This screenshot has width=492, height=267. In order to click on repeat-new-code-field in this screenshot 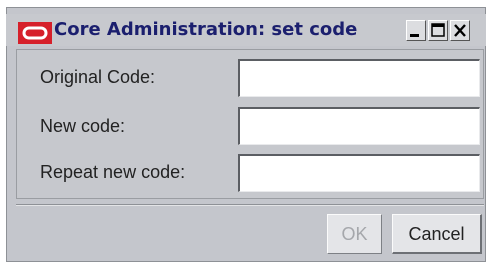, I will do `click(359, 173)`.